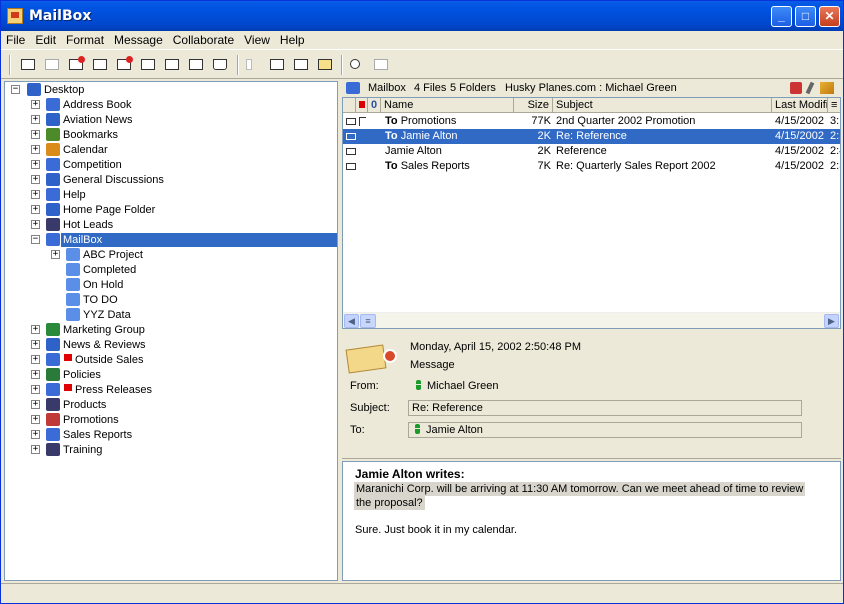 The image size is (844, 604). What do you see at coordinates (292, 39) in the screenshot?
I see `menu-help: Help` at bounding box center [292, 39].